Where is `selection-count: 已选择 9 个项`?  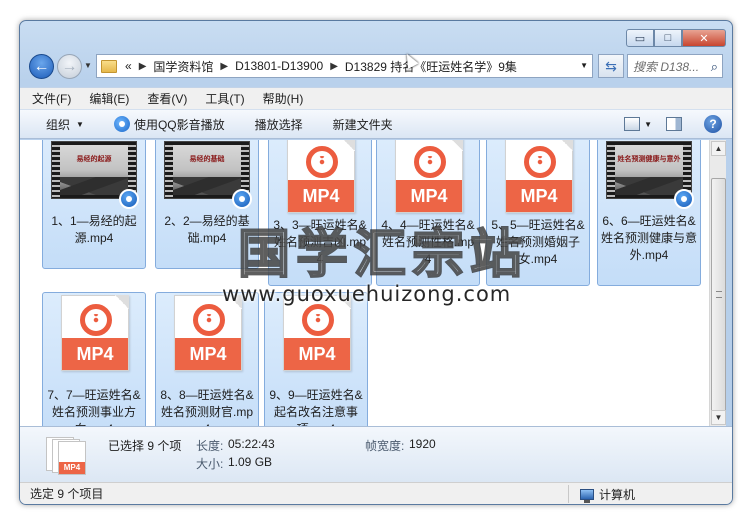
selection-count: 已选择 9 个项 is located at coordinates (145, 446).